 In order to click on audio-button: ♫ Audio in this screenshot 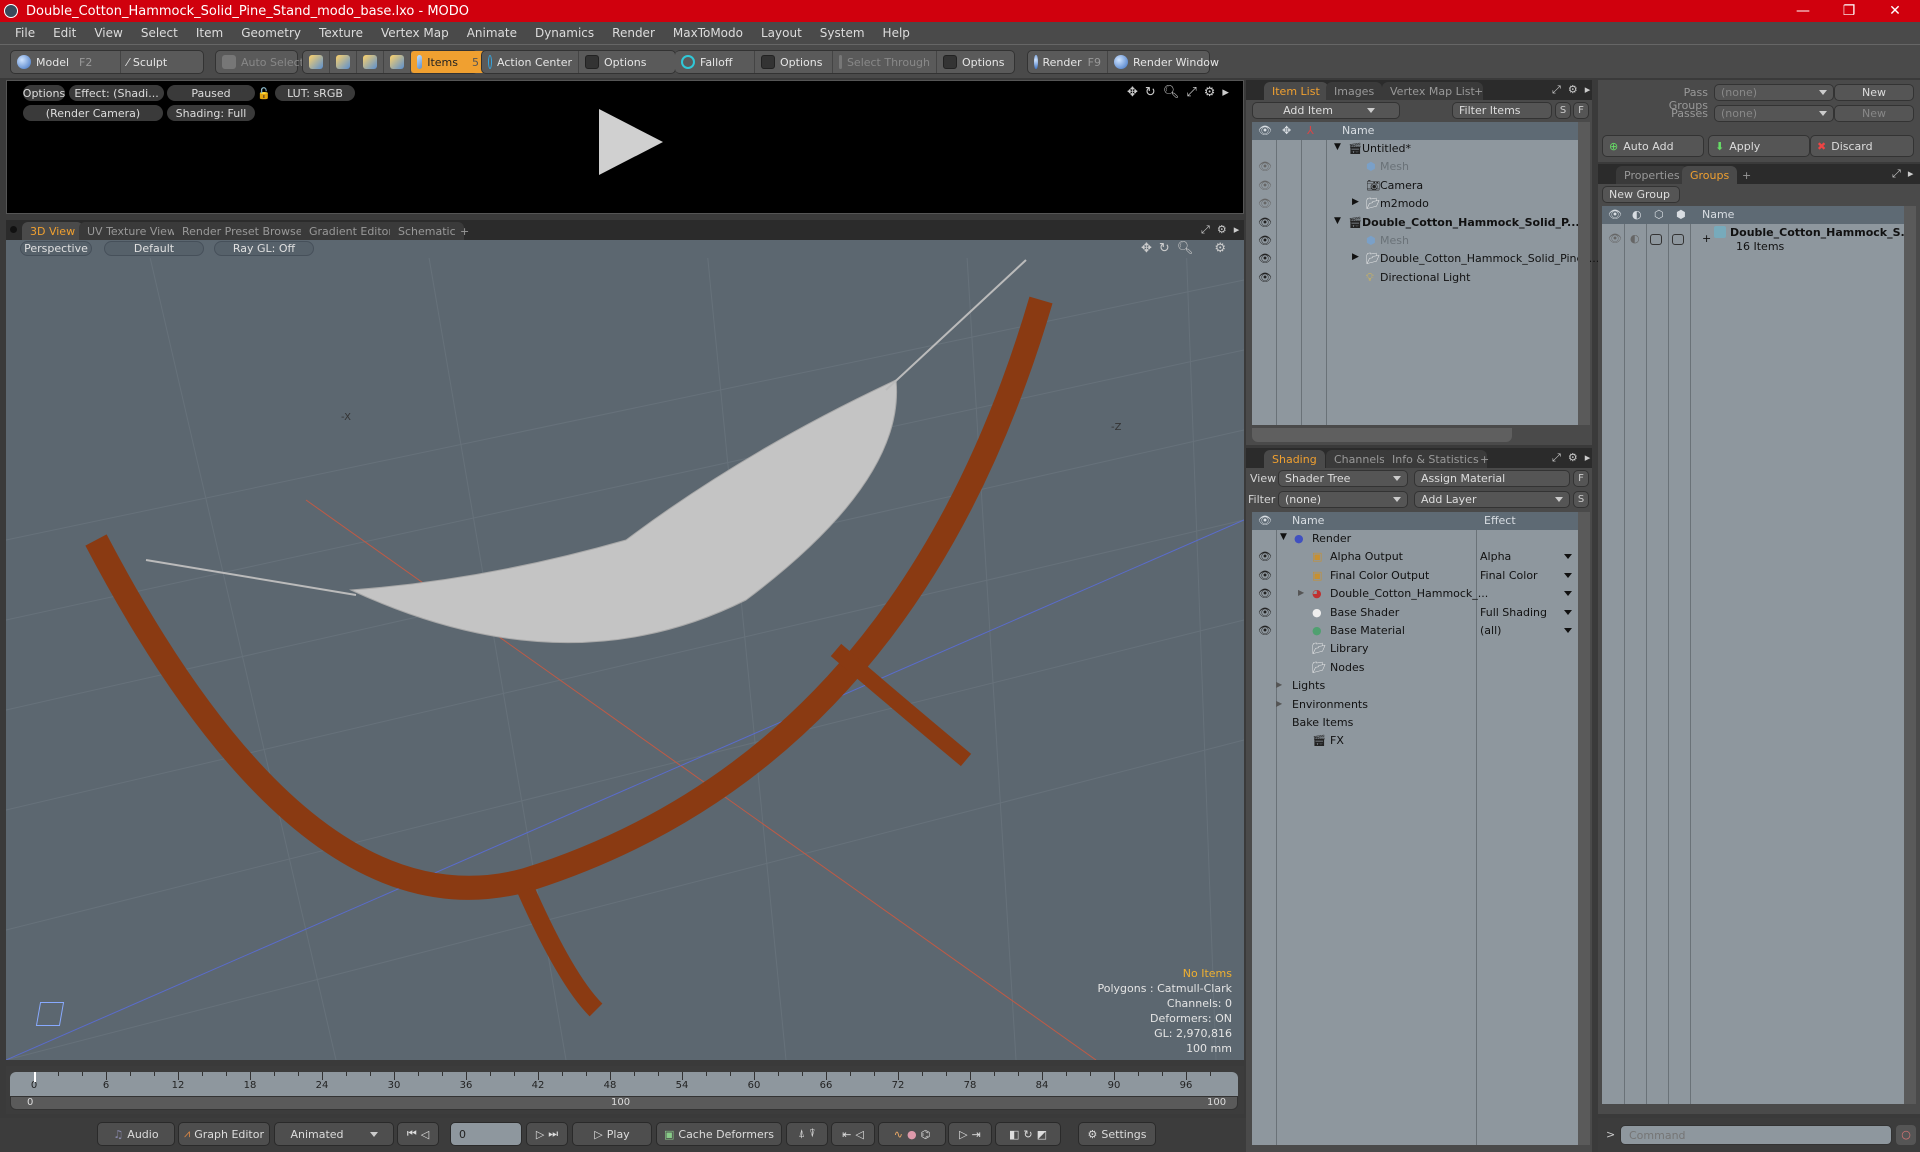, I will do `click(136, 1134)`.